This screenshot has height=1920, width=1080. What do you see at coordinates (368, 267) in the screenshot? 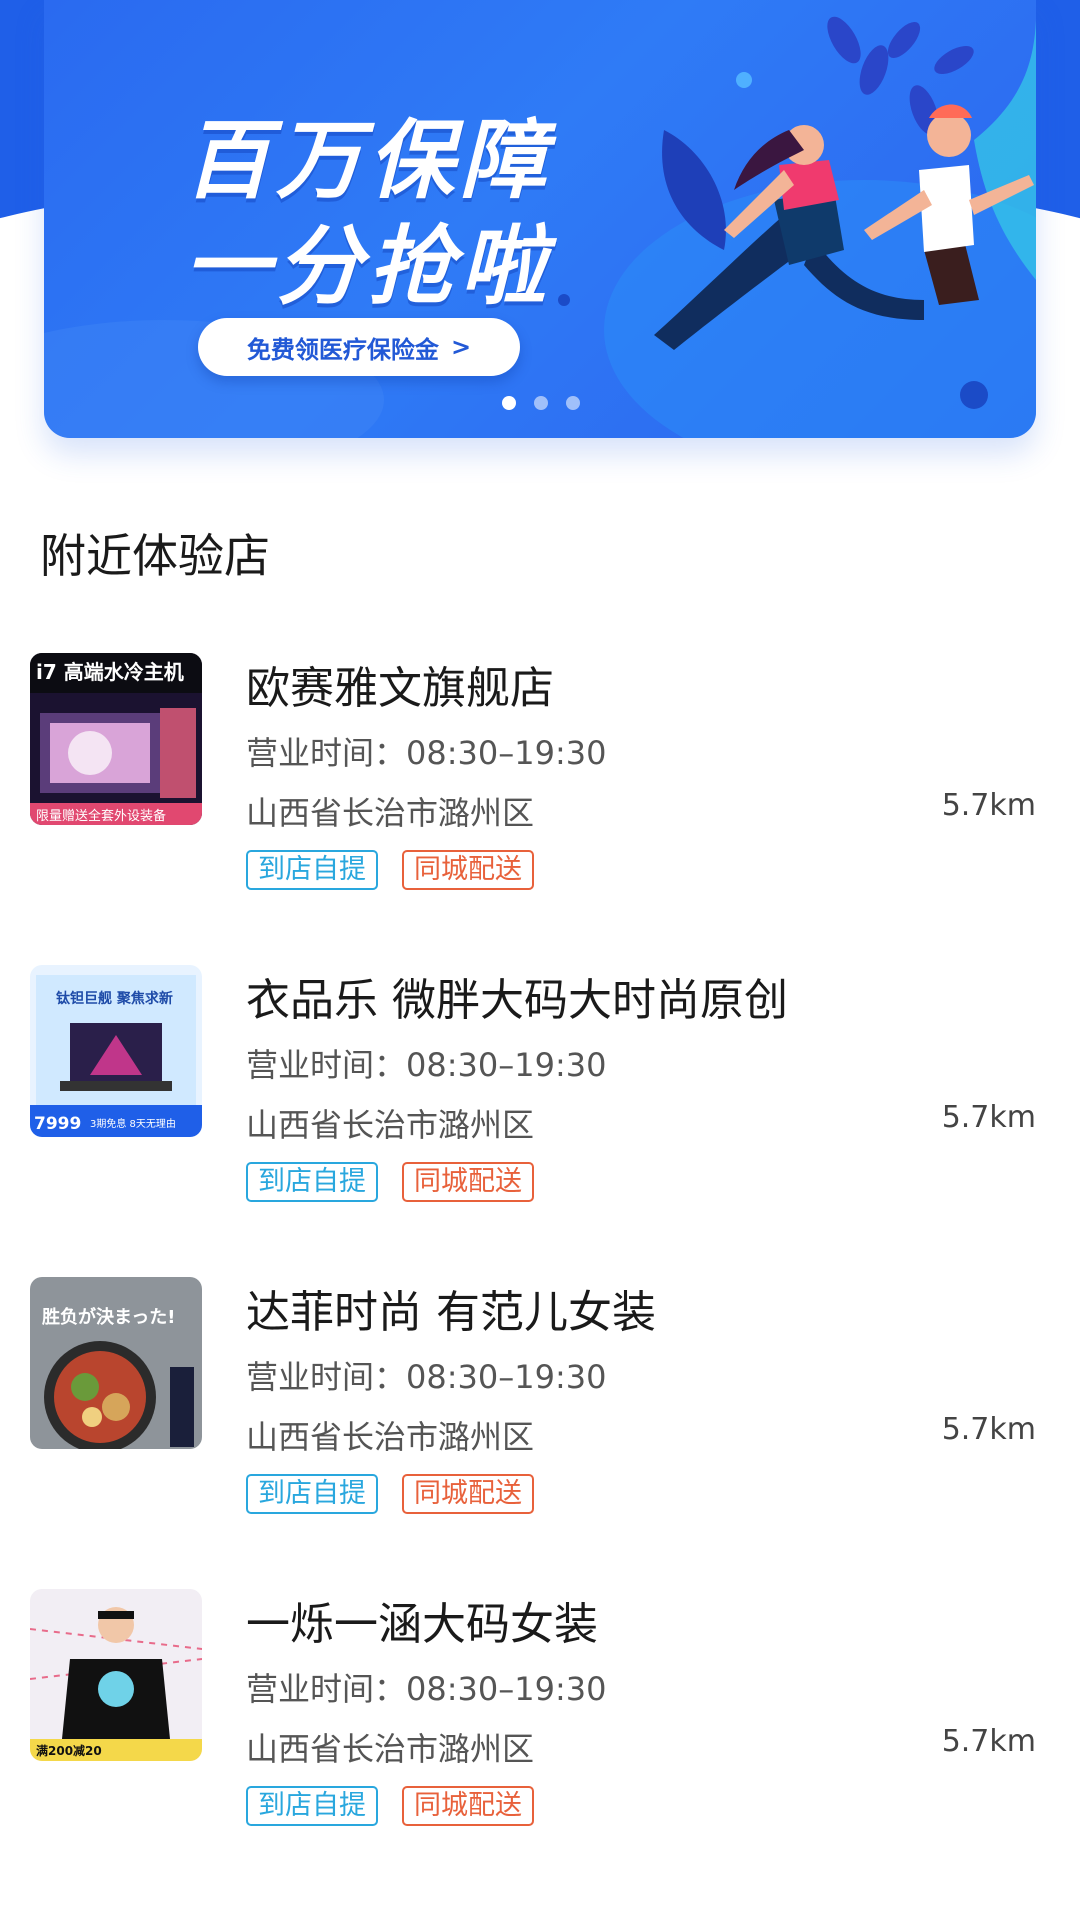
I see `banner-headline-line2: 一分抢啦` at bounding box center [368, 267].